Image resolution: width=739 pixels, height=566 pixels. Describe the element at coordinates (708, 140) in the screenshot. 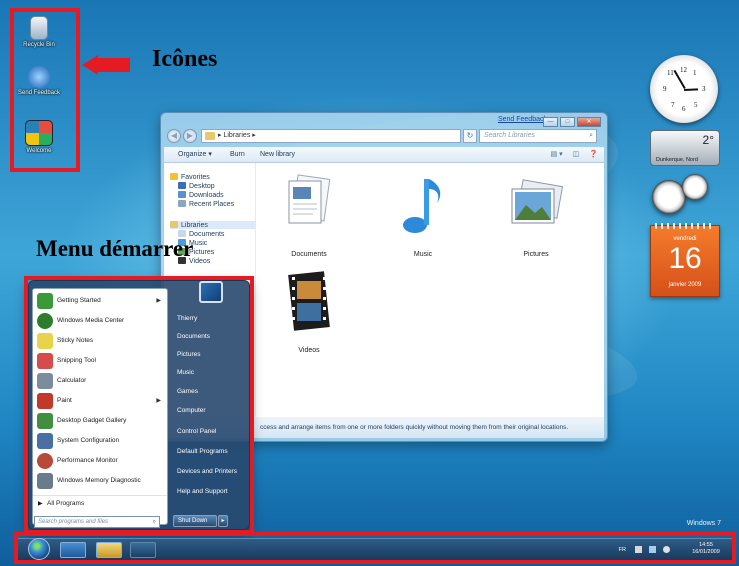

I see `weather-temperature: 2°` at that location.